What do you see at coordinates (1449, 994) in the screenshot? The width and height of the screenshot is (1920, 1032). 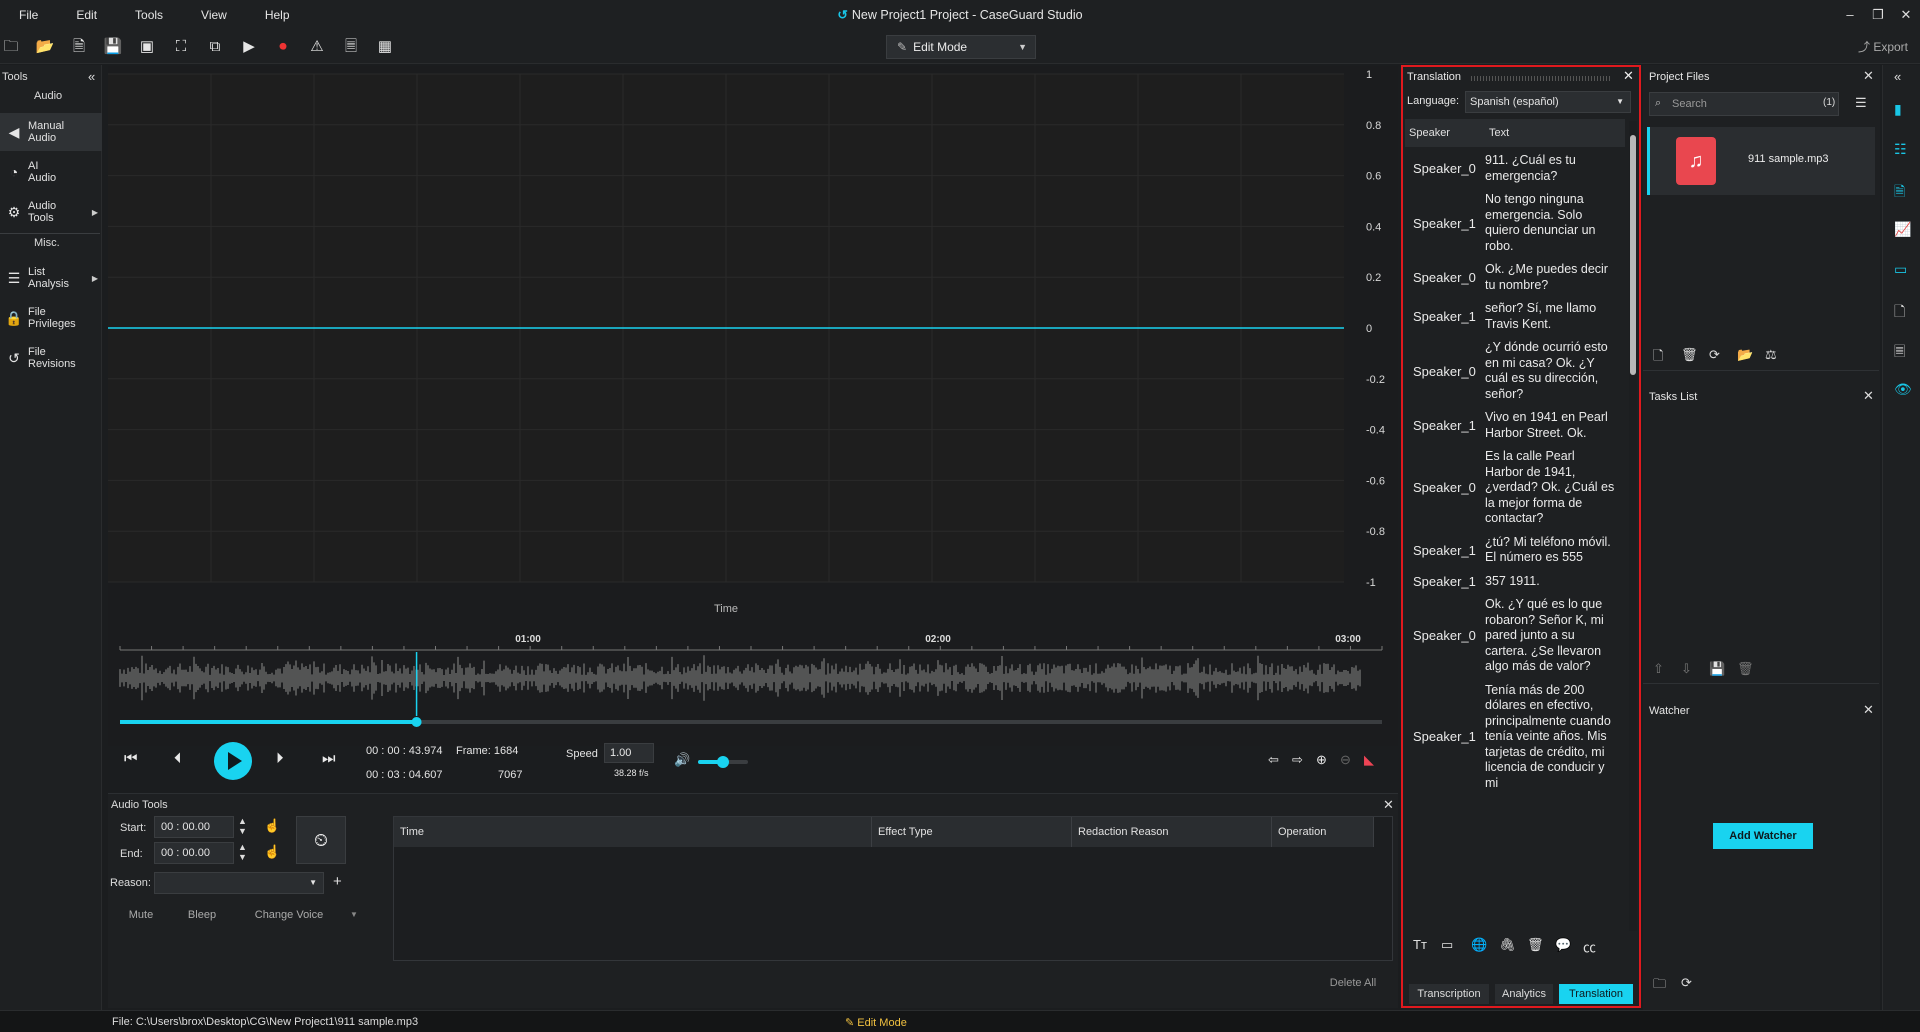 I see `tab-transcription: Transcription` at bounding box center [1449, 994].